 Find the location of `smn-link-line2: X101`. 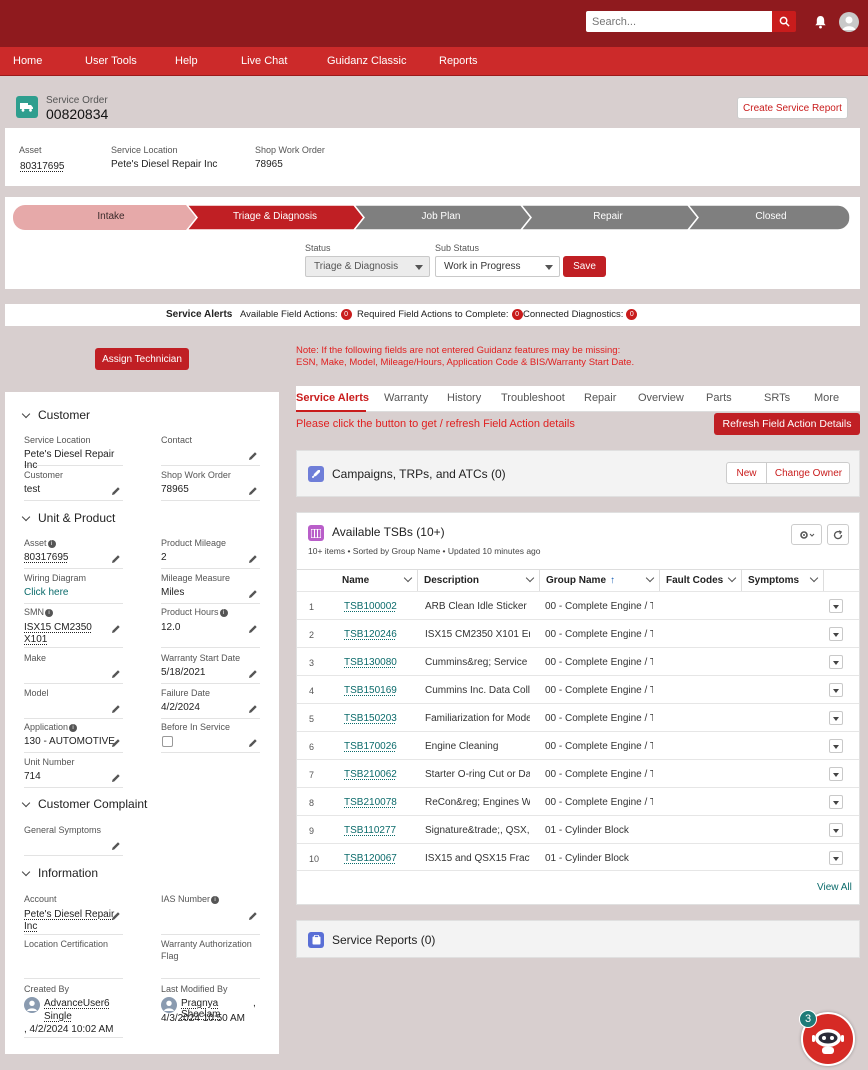

smn-link-line2: X101 is located at coordinates (35, 639).